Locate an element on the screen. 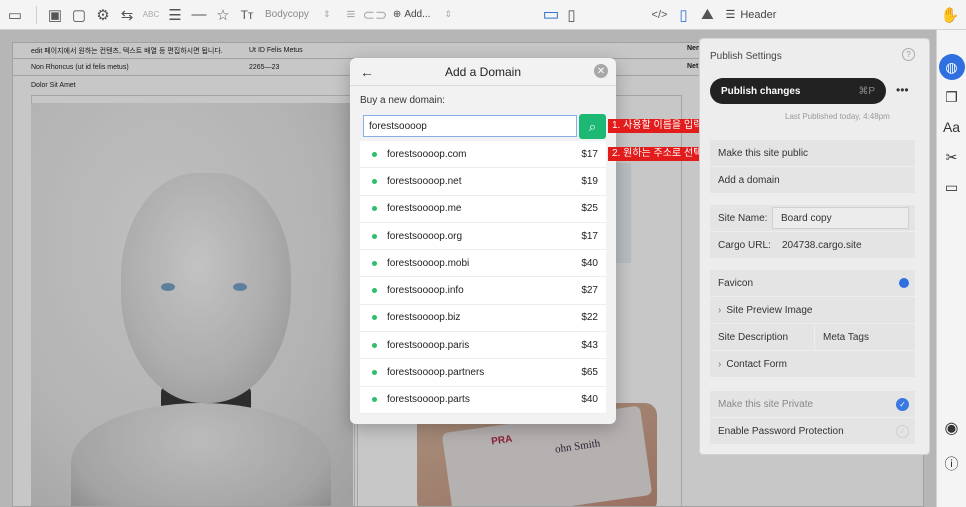 Image resolution: width=966 pixels, height=507 pixels. domain-result-item: forestsoooop.me $25 is located at coordinates (483, 209).